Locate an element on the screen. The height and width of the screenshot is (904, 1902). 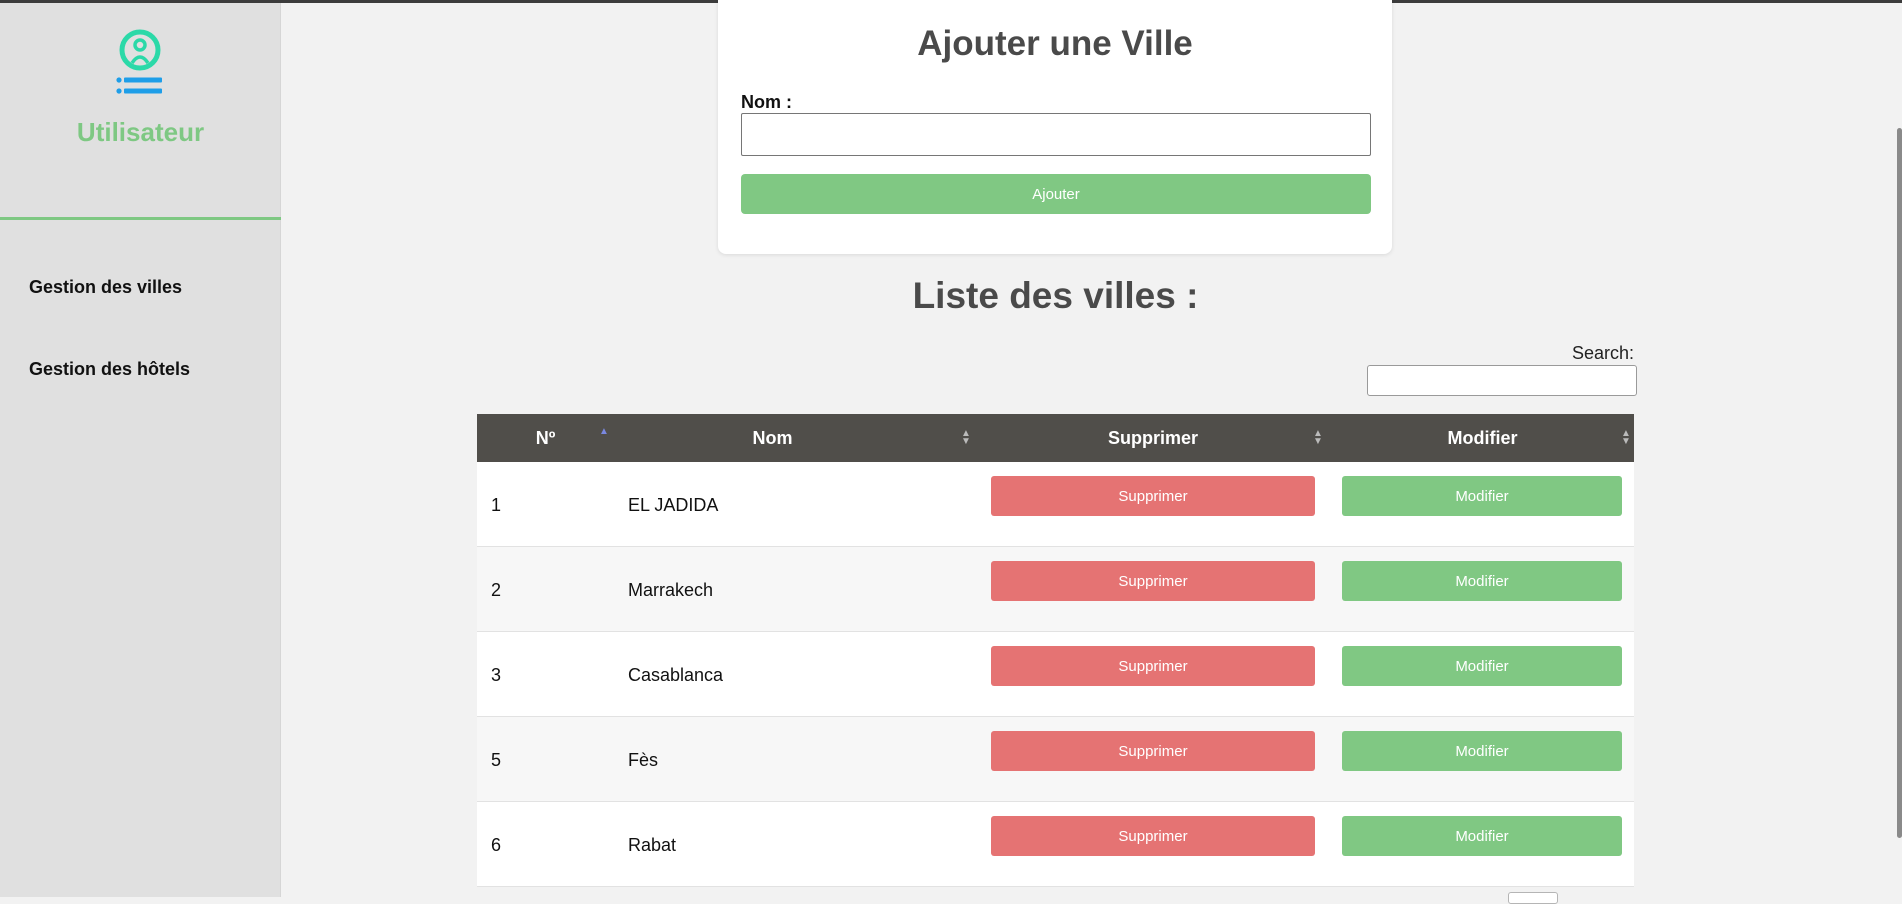
add-button: Ajouter is located at coordinates (1056, 194).